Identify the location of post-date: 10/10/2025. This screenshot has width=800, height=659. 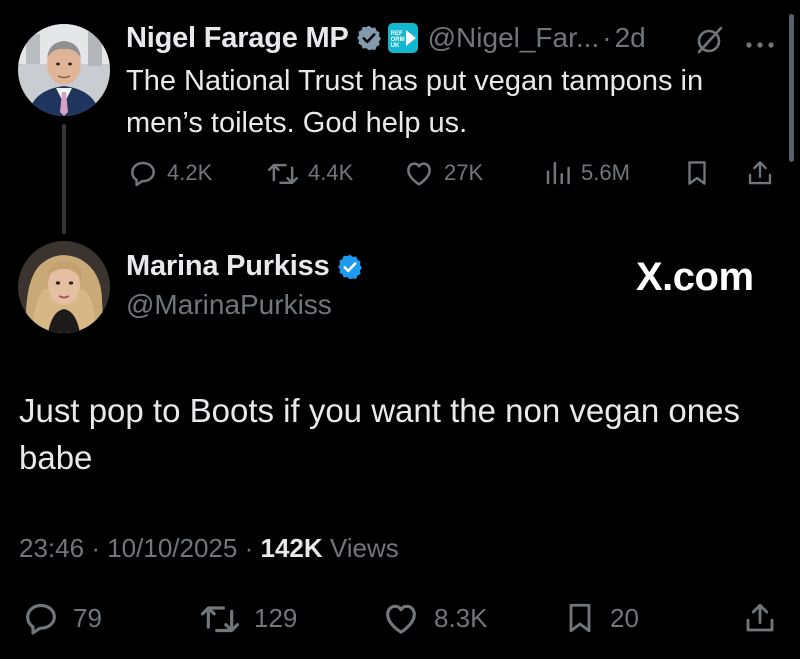
(172, 548).